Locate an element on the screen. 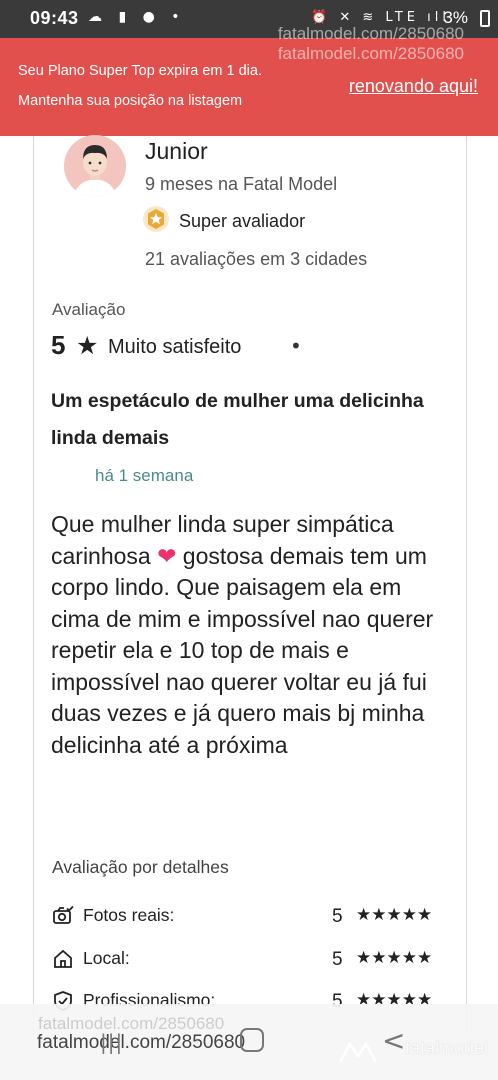 The width and height of the screenshot is (498, 1080). details-caption: Avaliação por detalhes is located at coordinates (140, 867).